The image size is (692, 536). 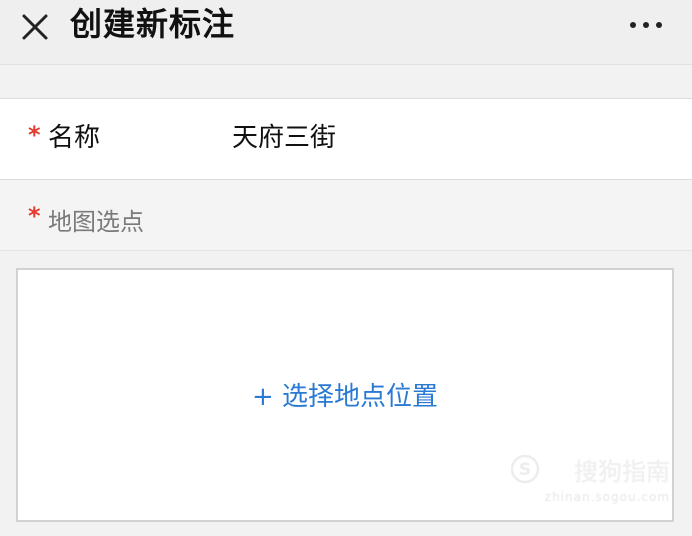 What do you see at coordinates (346, 81) in the screenshot?
I see `section-spacer` at bounding box center [346, 81].